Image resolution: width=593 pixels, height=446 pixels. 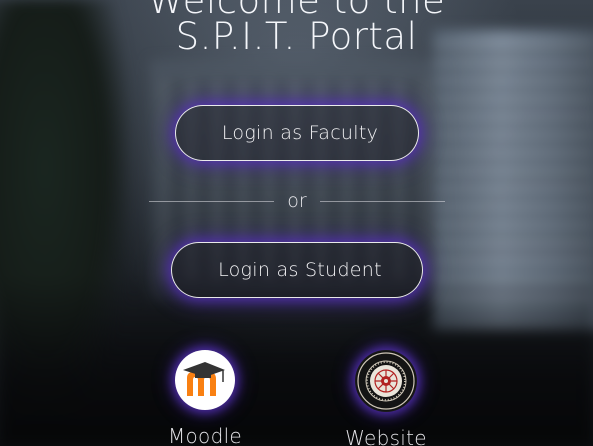 I want to click on website-label: Website, so click(x=386, y=436).